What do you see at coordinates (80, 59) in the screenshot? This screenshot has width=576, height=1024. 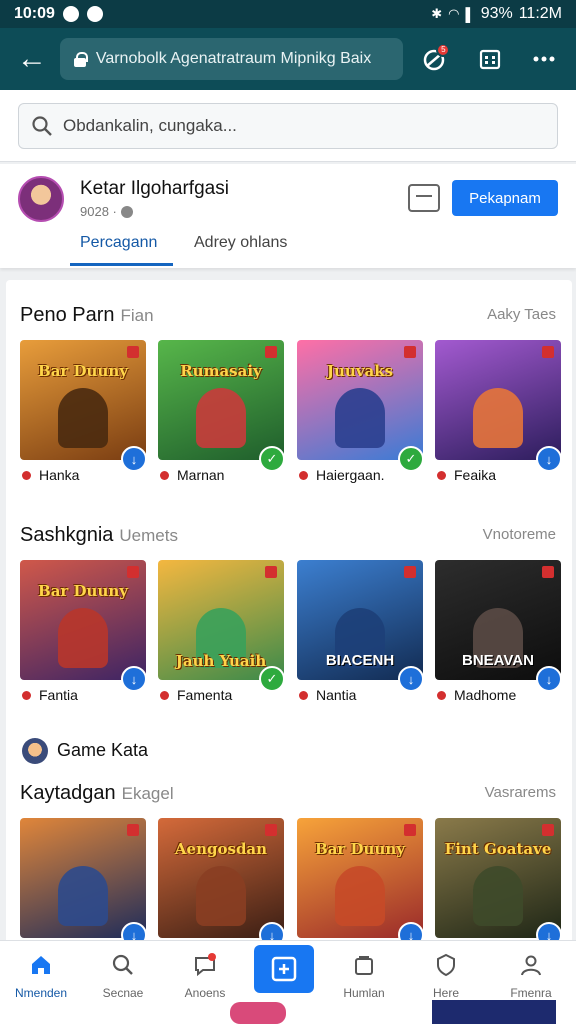 I see `lock-icon` at bounding box center [80, 59].